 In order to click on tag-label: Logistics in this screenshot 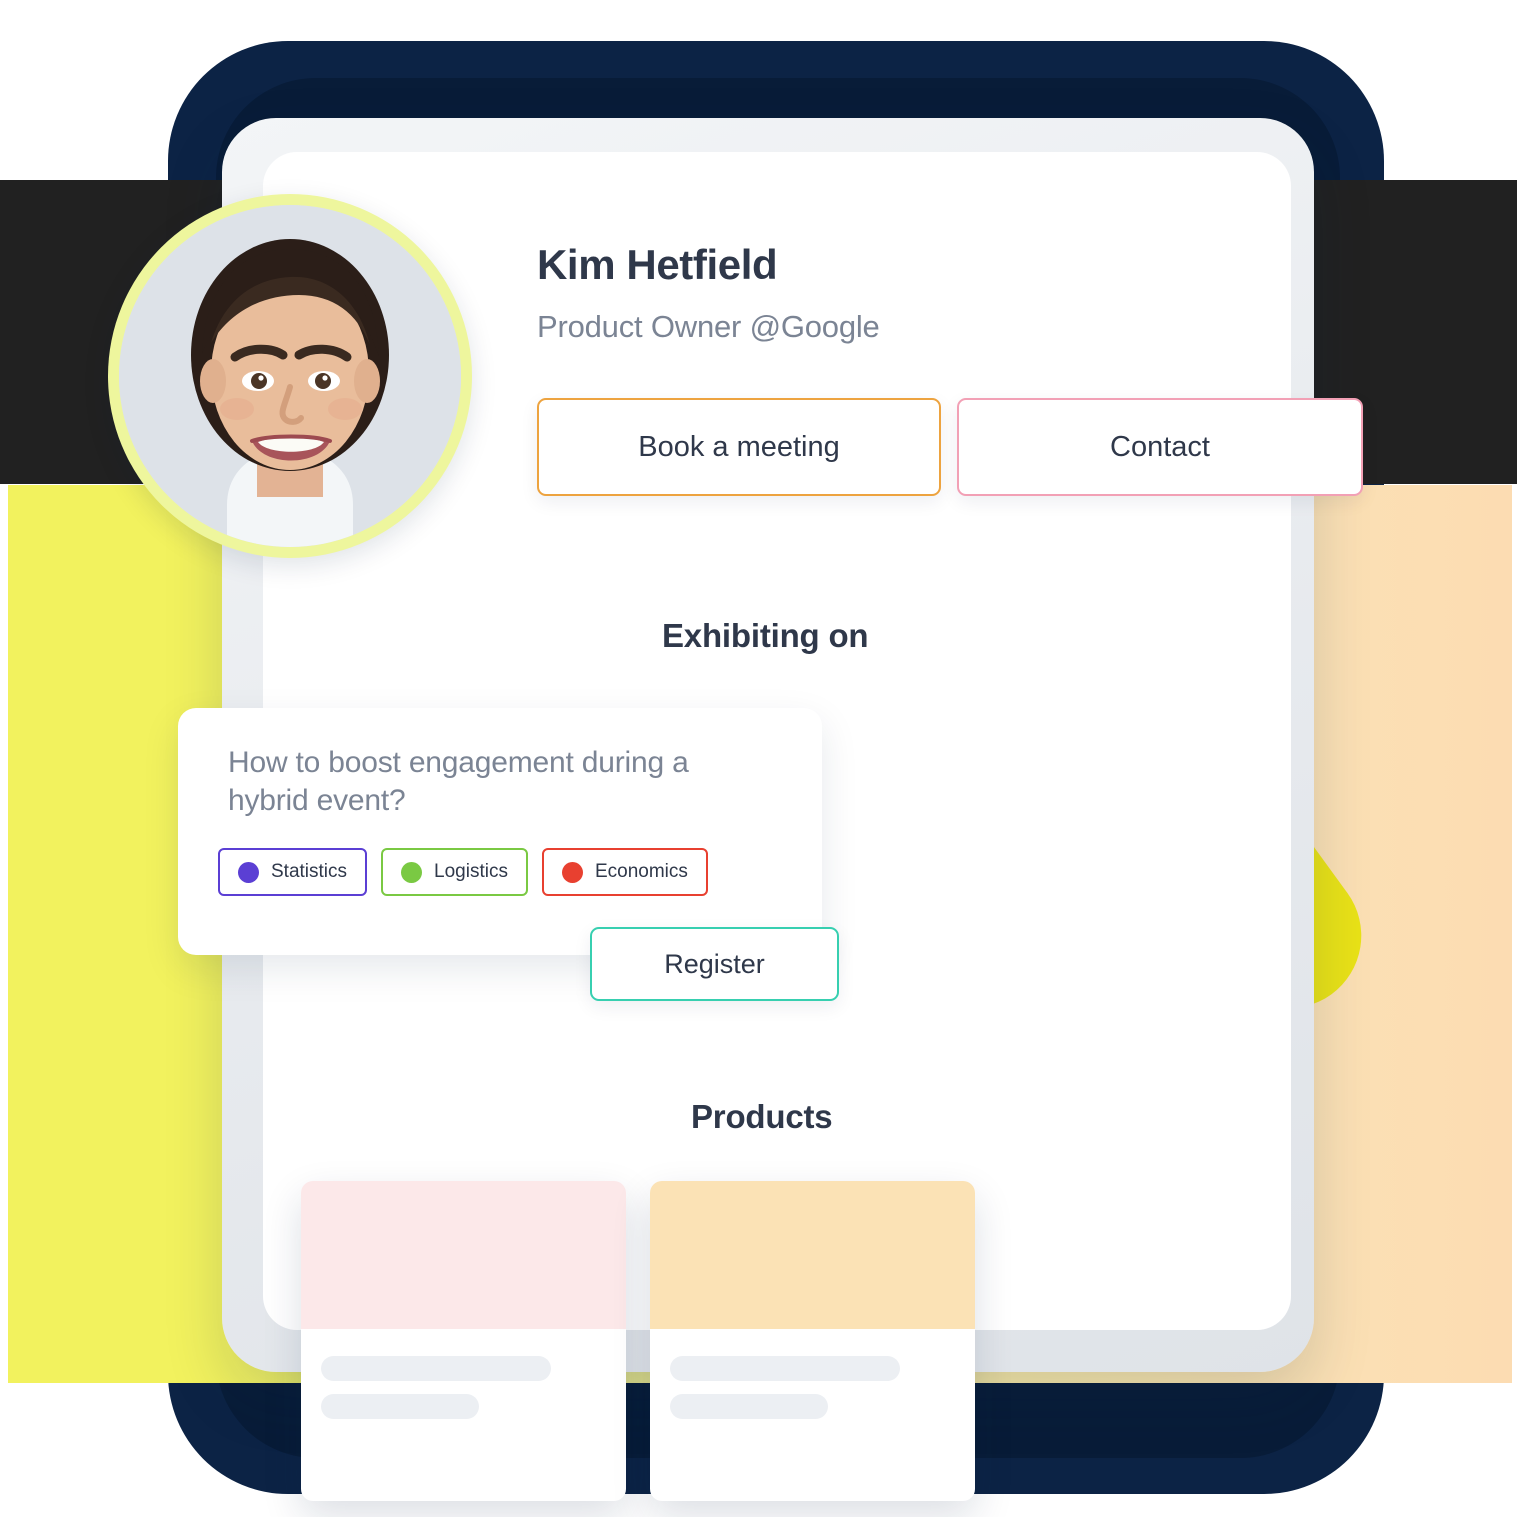, I will do `click(471, 871)`.